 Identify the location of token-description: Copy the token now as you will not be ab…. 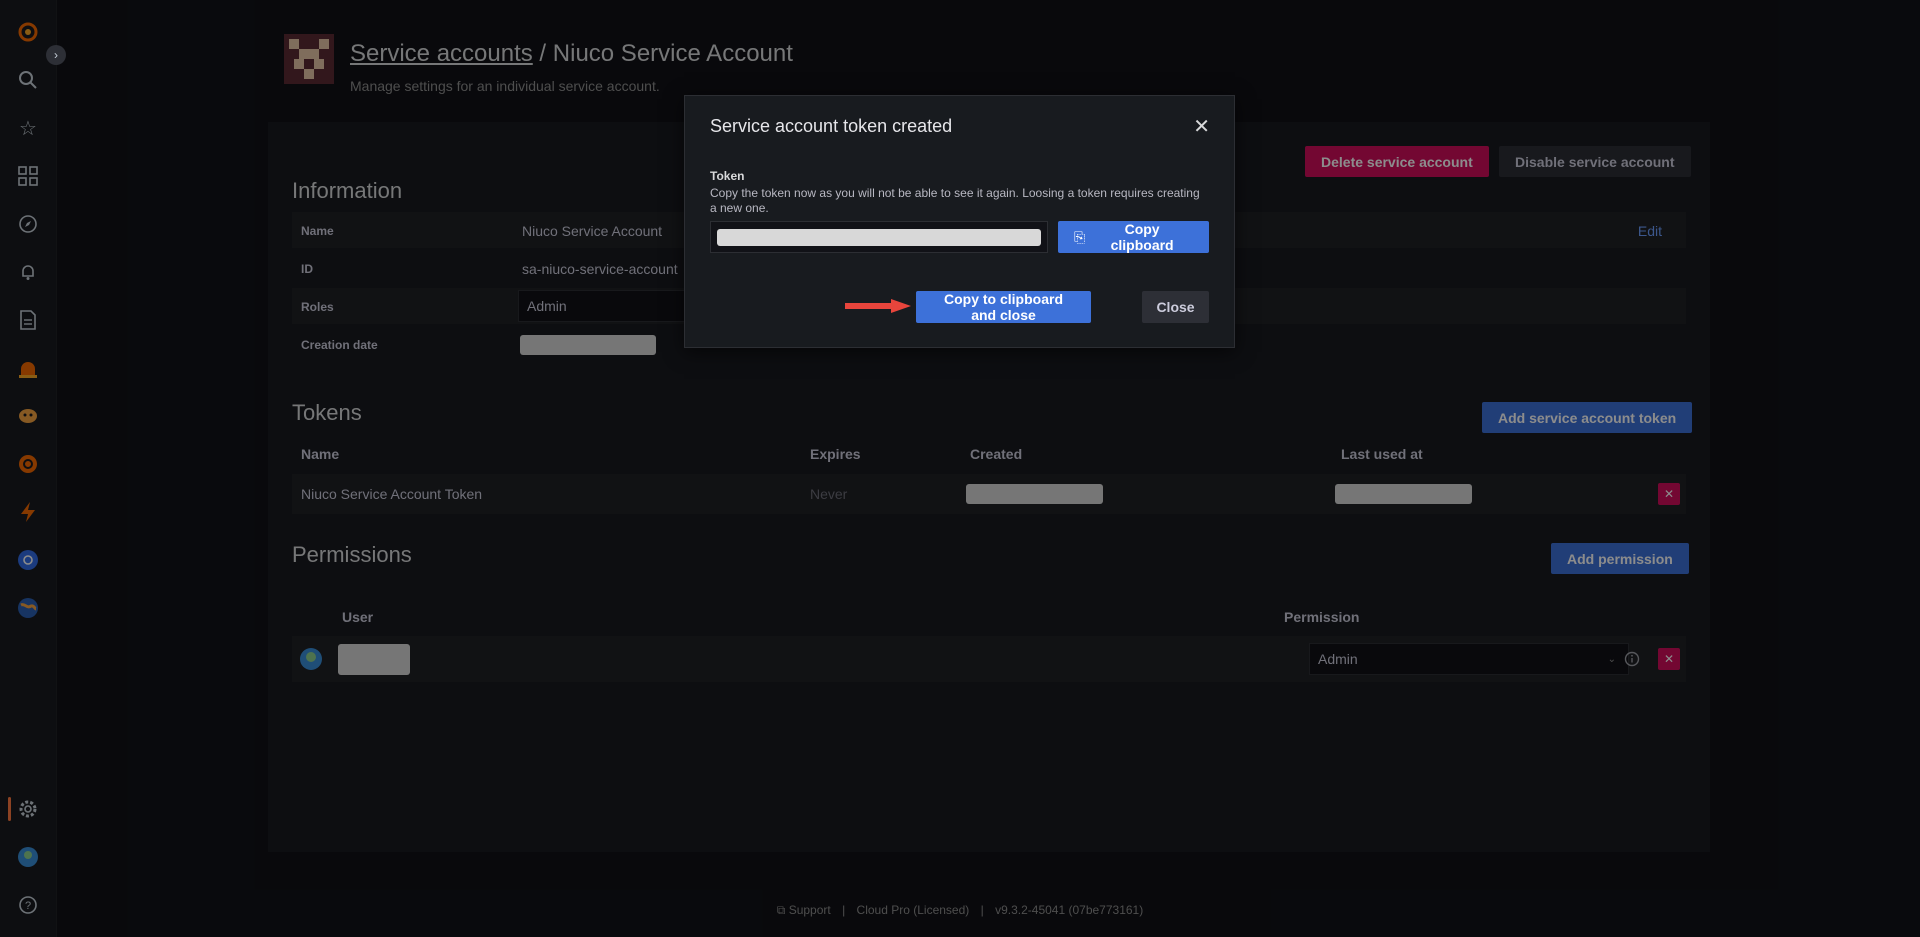
(955, 200).